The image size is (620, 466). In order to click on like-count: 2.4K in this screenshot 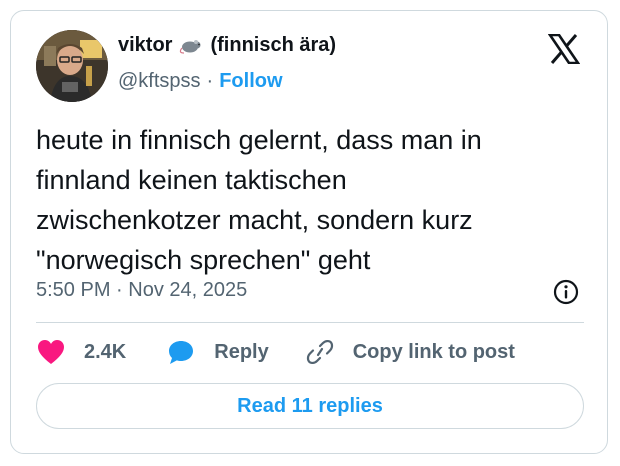, I will do `click(105, 351)`.